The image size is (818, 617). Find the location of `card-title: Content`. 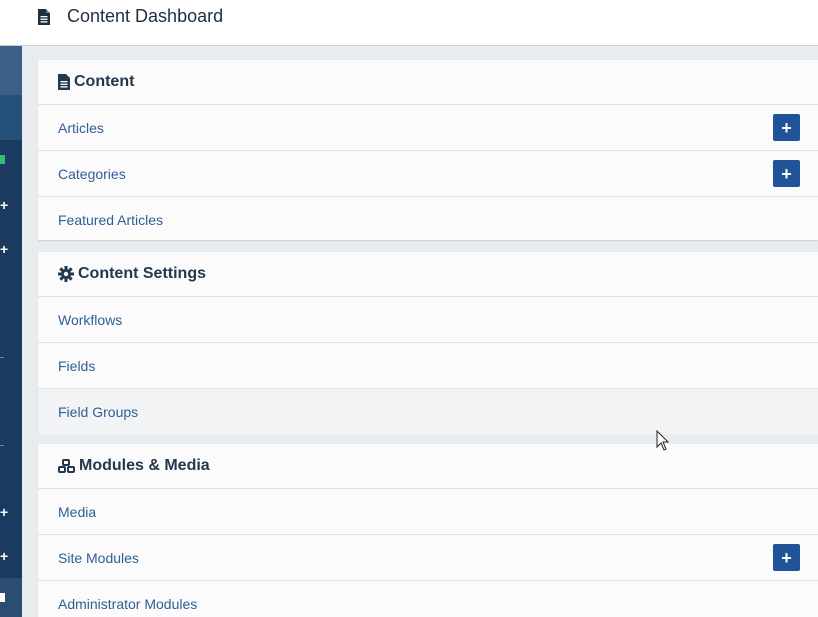

card-title: Content is located at coordinates (104, 81).